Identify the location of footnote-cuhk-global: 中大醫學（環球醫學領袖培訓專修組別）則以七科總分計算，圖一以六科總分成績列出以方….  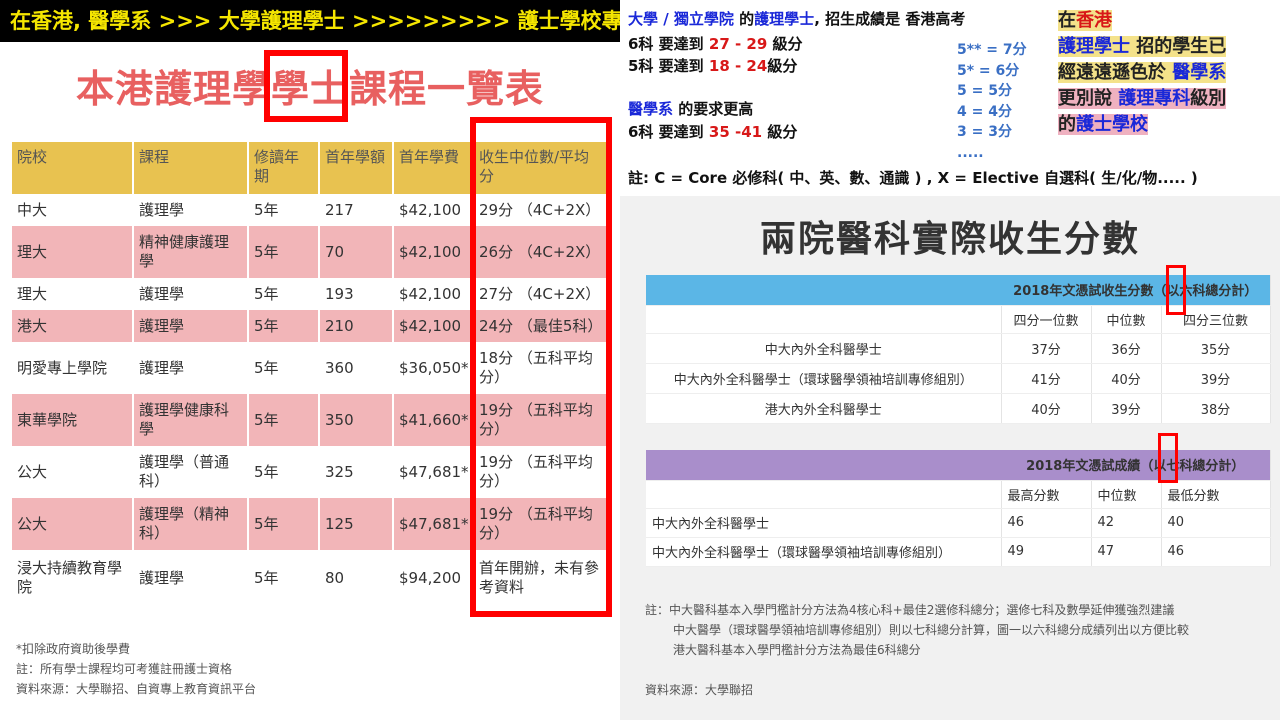
(931, 630).